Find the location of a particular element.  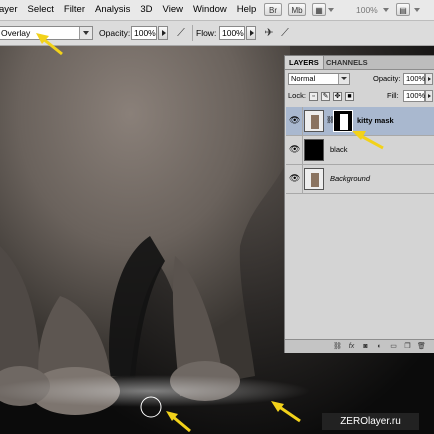

menu-view: View is located at coordinates (173, 10).